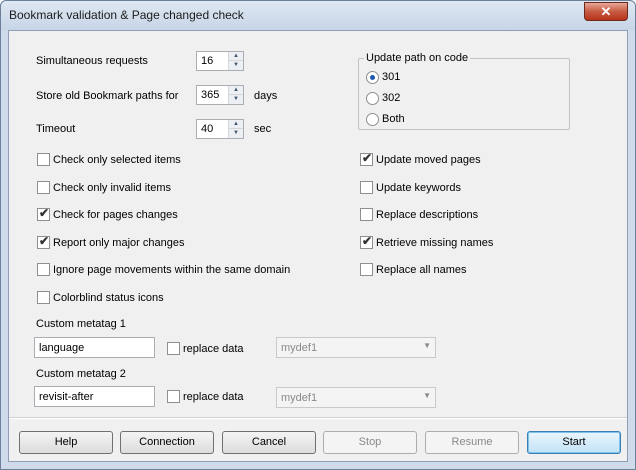  What do you see at coordinates (81, 324) in the screenshot?
I see `custom-metatag-1-label: Custom metatag 1` at bounding box center [81, 324].